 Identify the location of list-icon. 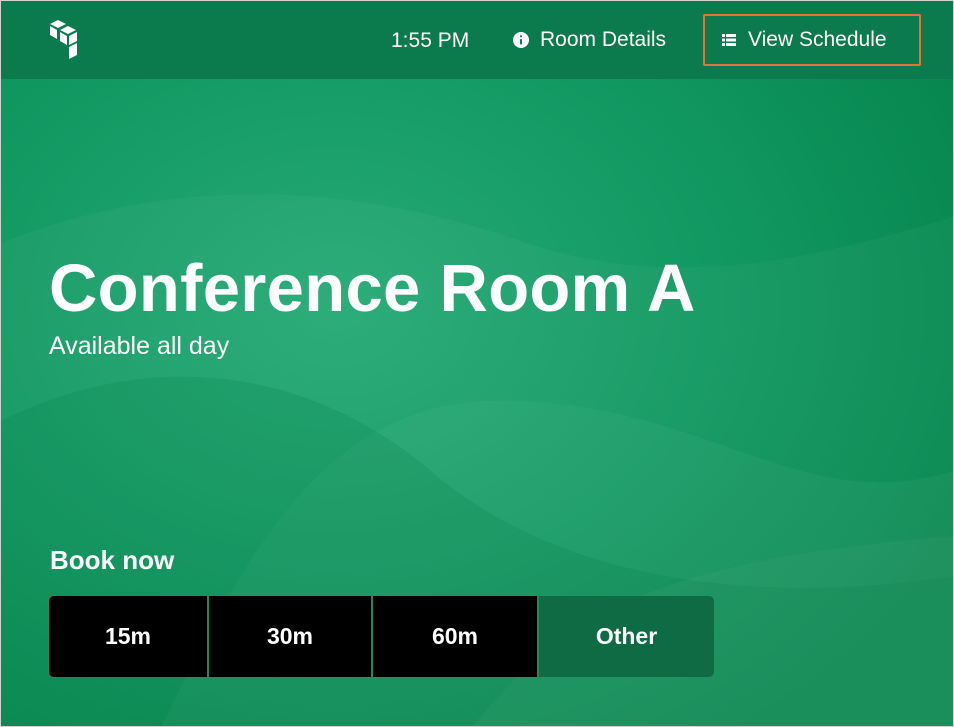
(729, 40).